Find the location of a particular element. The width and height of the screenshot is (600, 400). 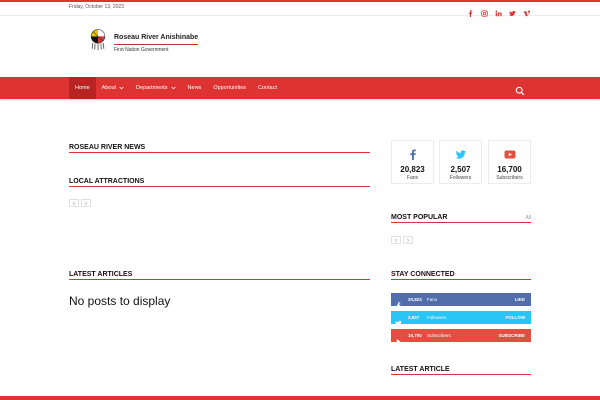

nav-item-about: About is located at coordinates (113, 88).